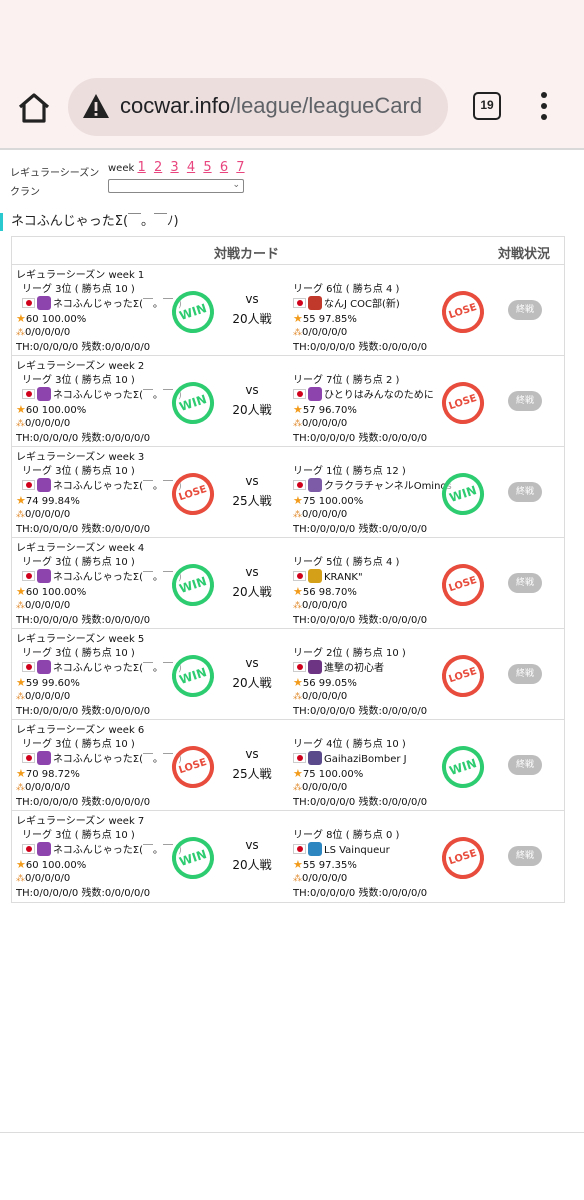 The image size is (584, 1200). I want to click on week-link-2: 2, so click(158, 167).